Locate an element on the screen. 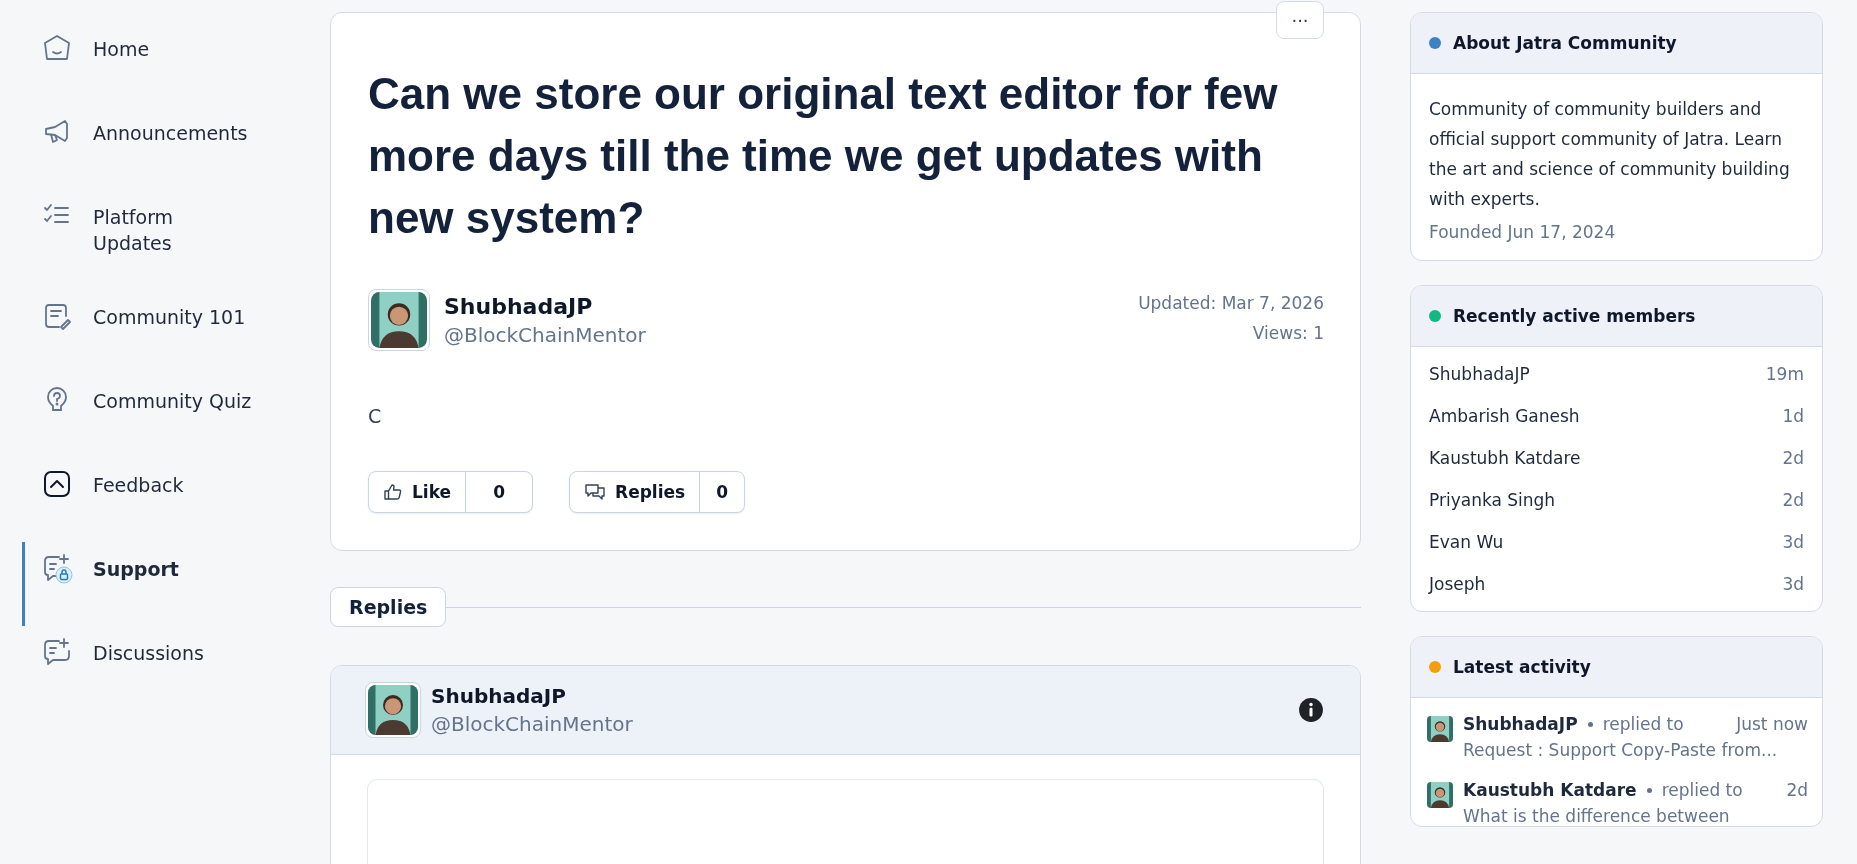  replies-tab: Replies is located at coordinates (388, 607).